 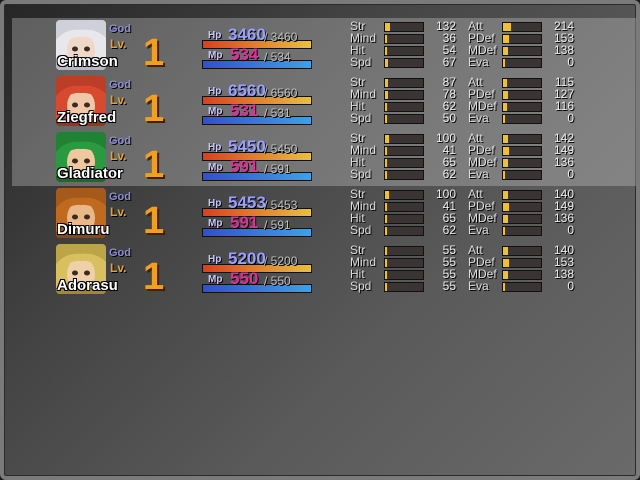 What do you see at coordinates (87, 117) in the screenshot?
I see `character-name: Ziegfred` at bounding box center [87, 117].